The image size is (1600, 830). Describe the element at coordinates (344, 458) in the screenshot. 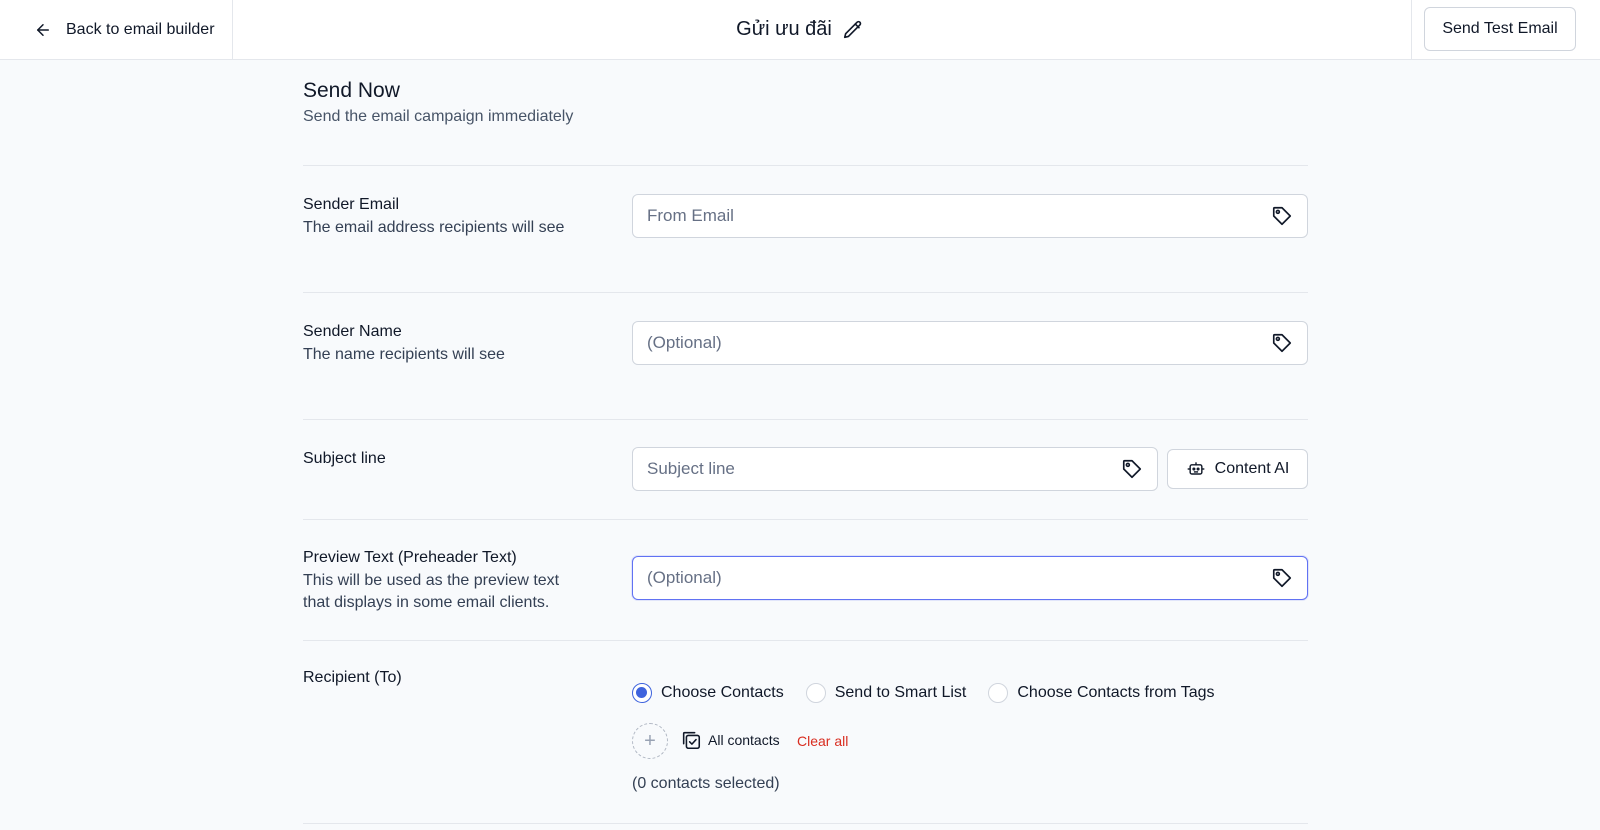

I see `subject-line-label: Subject line` at that location.